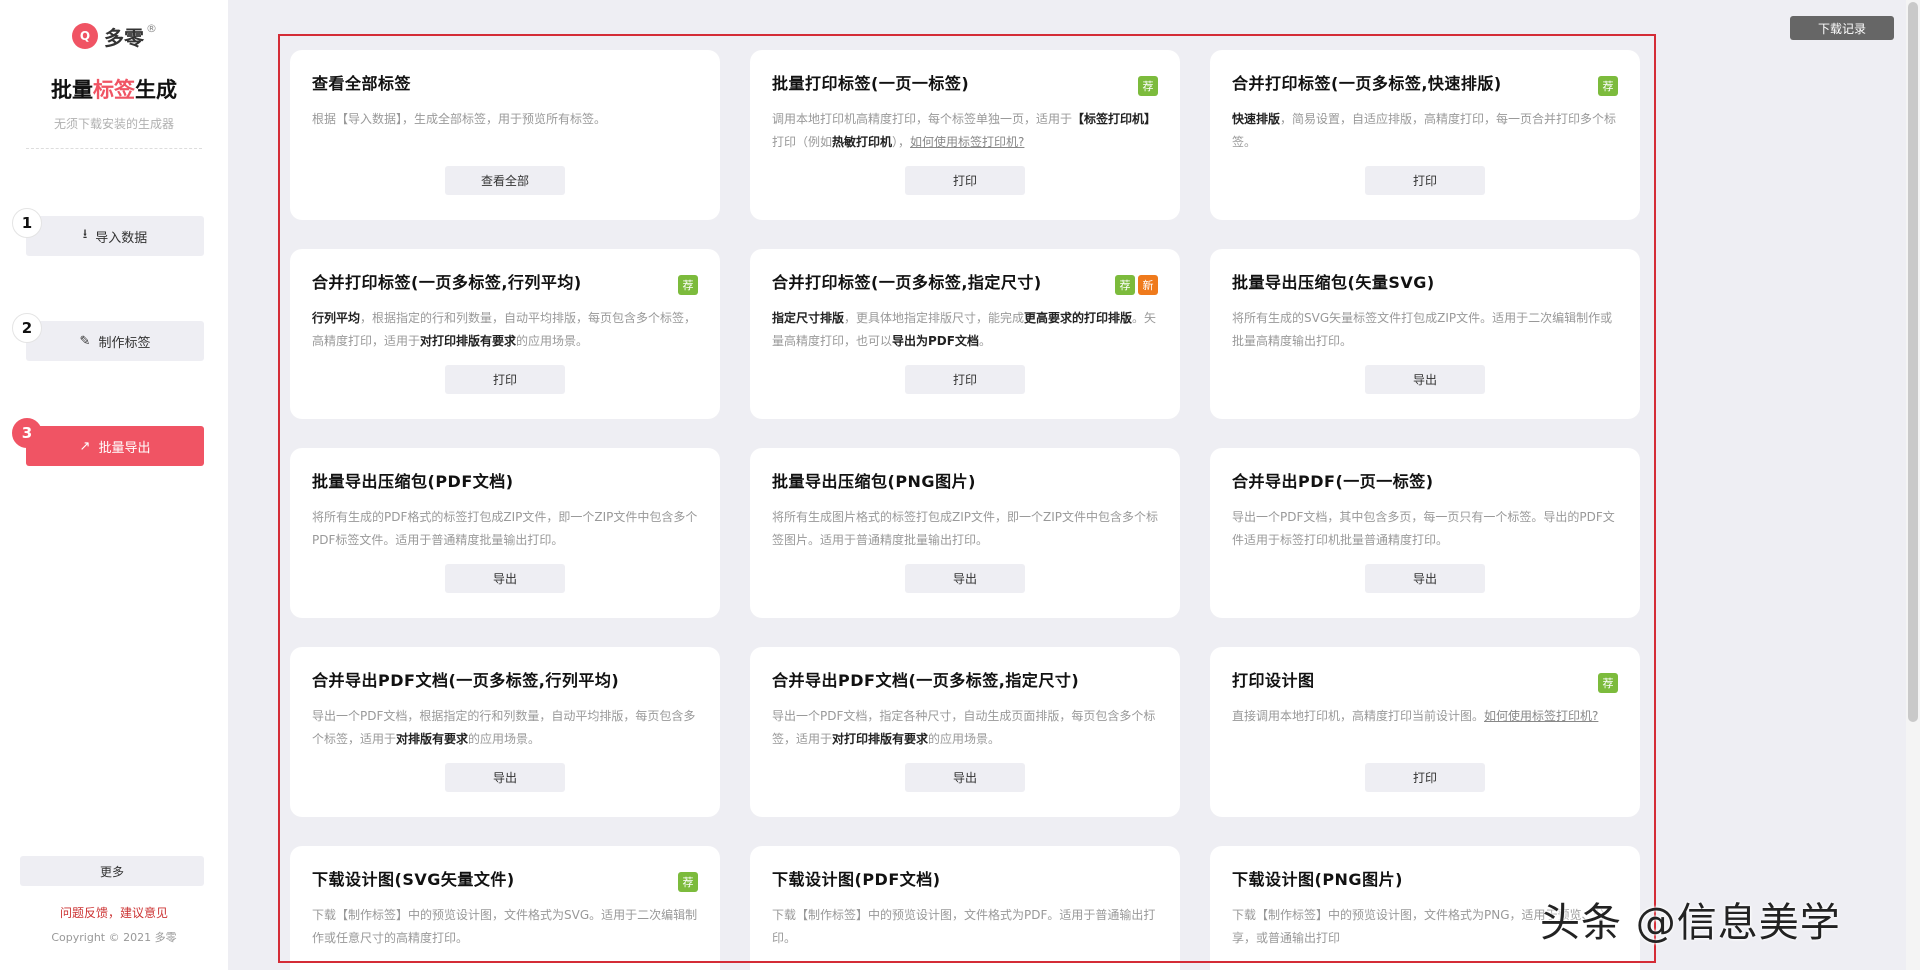  Describe the element at coordinates (1148, 285) in the screenshot. I see `new-badge: 新` at that location.